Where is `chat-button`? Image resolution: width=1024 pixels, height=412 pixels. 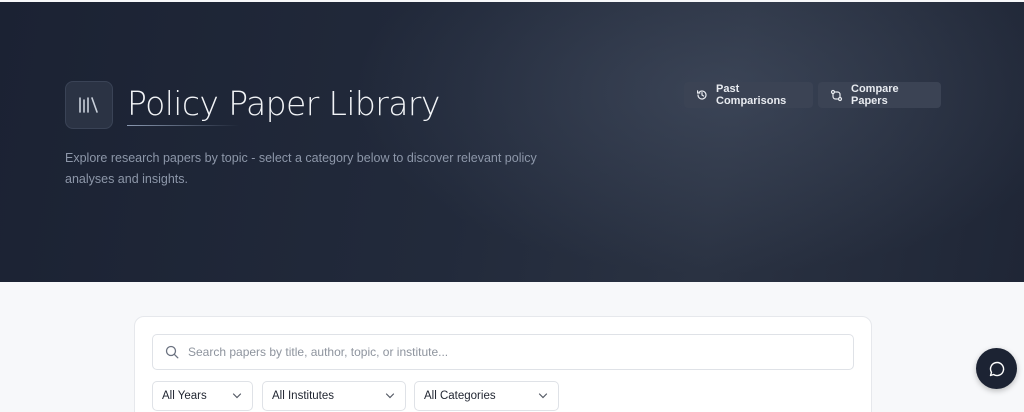 chat-button is located at coordinates (996, 368).